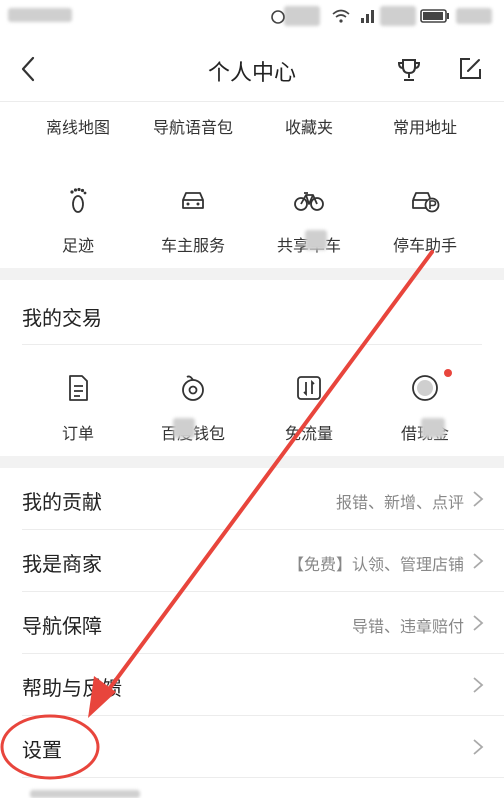 The image size is (504, 798). What do you see at coordinates (375, 564) in the screenshot?
I see `list-item-subtitle: 【免费】认领、管理店铺` at bounding box center [375, 564].